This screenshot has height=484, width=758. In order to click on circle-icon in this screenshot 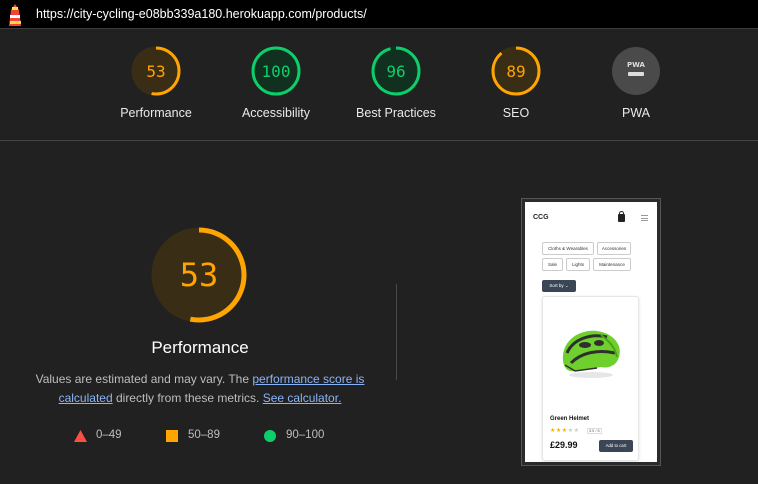, I will do `click(270, 436)`.